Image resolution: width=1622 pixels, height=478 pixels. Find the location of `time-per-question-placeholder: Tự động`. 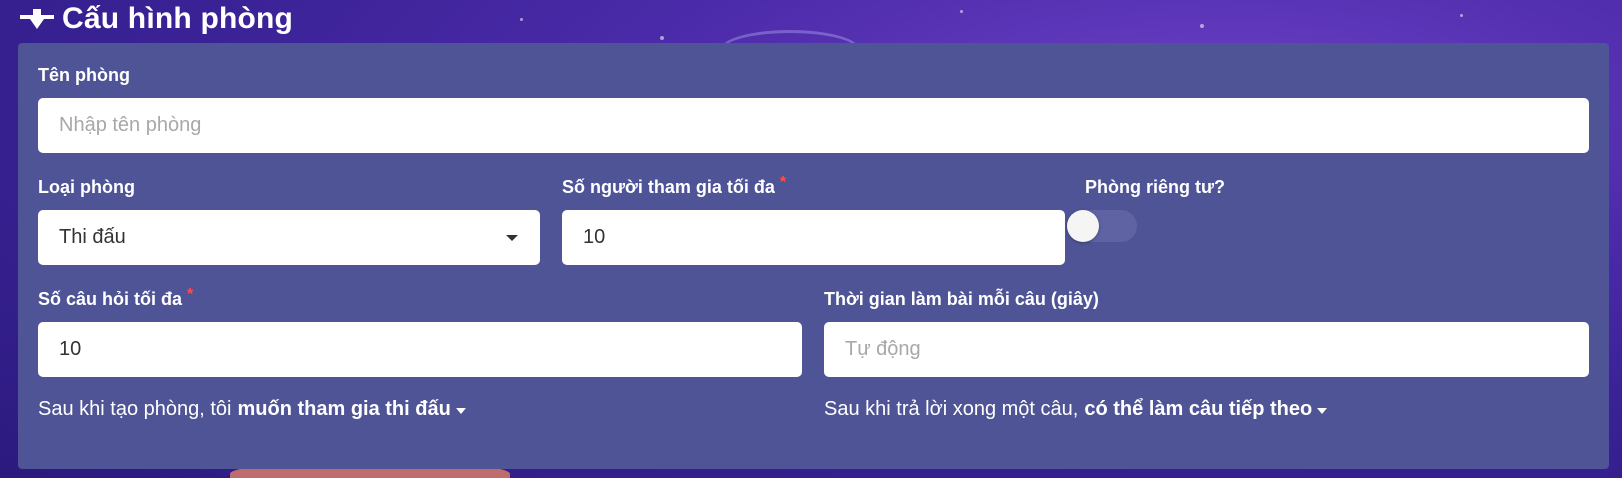

time-per-question-placeholder: Tự động is located at coordinates (883, 349).